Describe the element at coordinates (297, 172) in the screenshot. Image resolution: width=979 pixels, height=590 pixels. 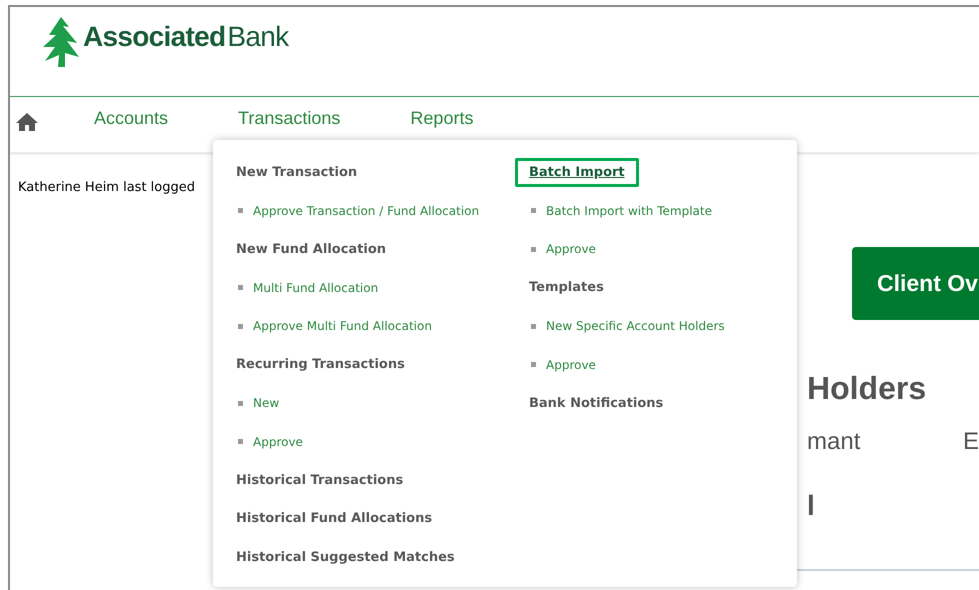
I see `menu-heading: New Transaction` at that location.